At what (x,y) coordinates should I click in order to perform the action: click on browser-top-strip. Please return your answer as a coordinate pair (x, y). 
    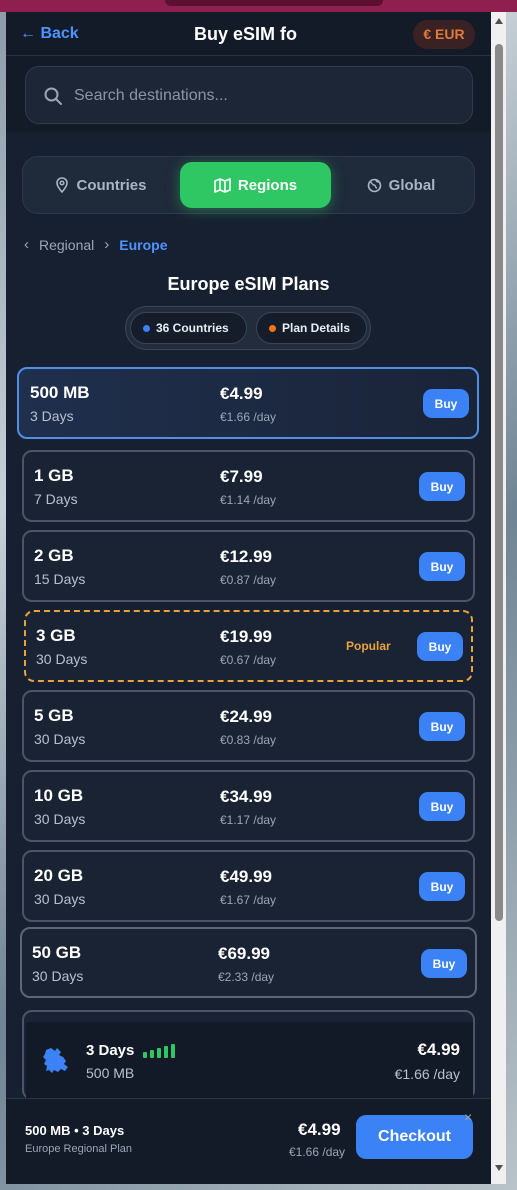
    Looking at the image, I should click on (258, 6).